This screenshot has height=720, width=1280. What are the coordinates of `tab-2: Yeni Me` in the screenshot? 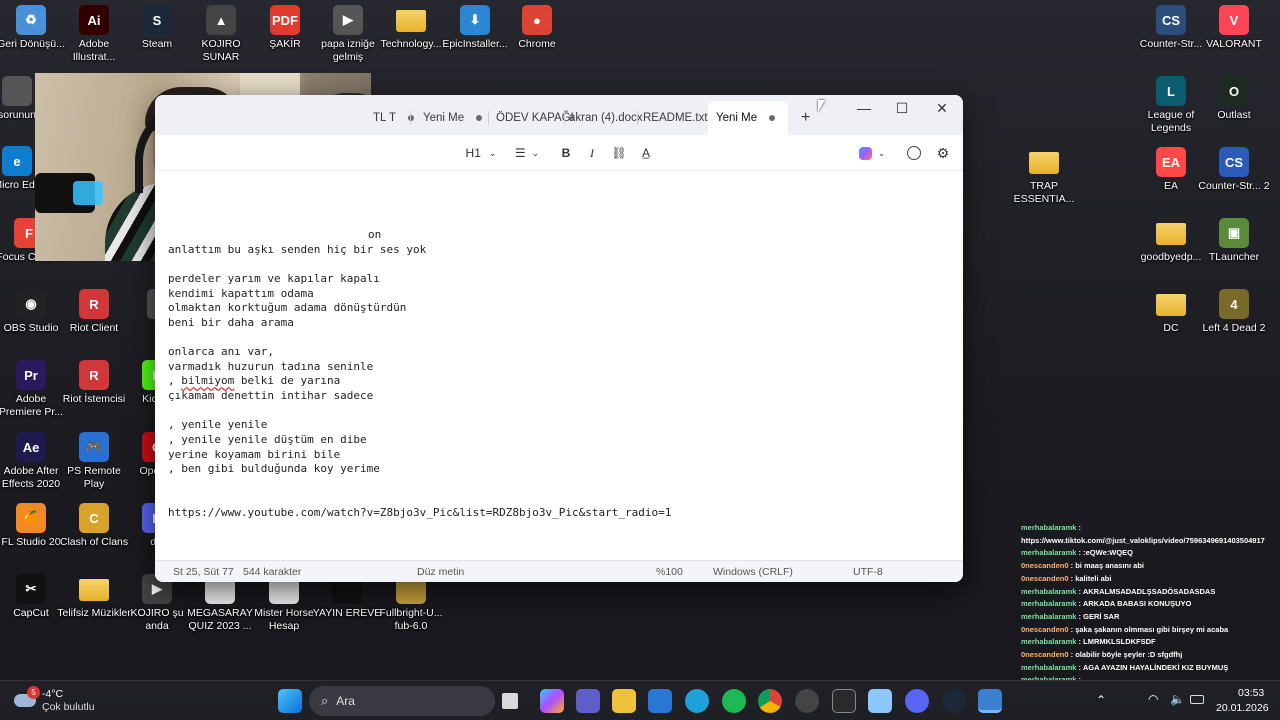 It's located at (452, 118).